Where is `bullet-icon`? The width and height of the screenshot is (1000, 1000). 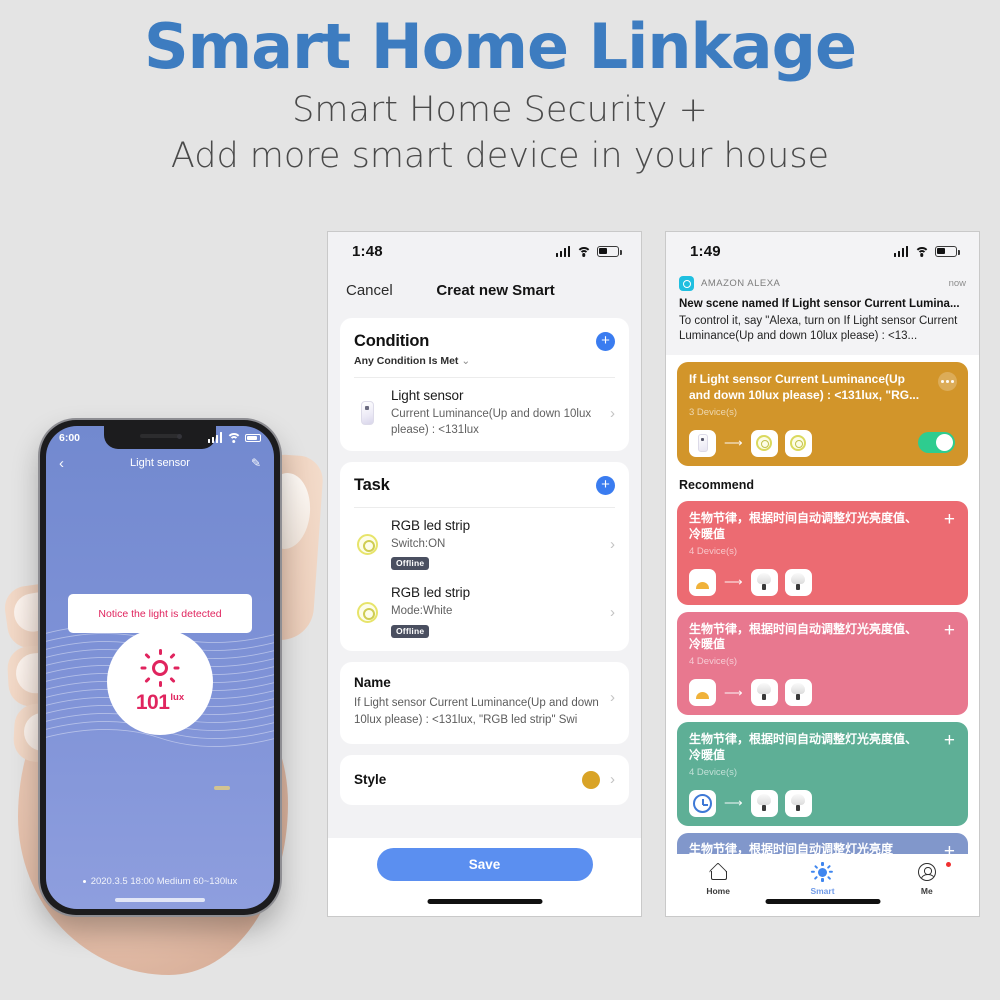
bullet-icon is located at coordinates (84, 881).